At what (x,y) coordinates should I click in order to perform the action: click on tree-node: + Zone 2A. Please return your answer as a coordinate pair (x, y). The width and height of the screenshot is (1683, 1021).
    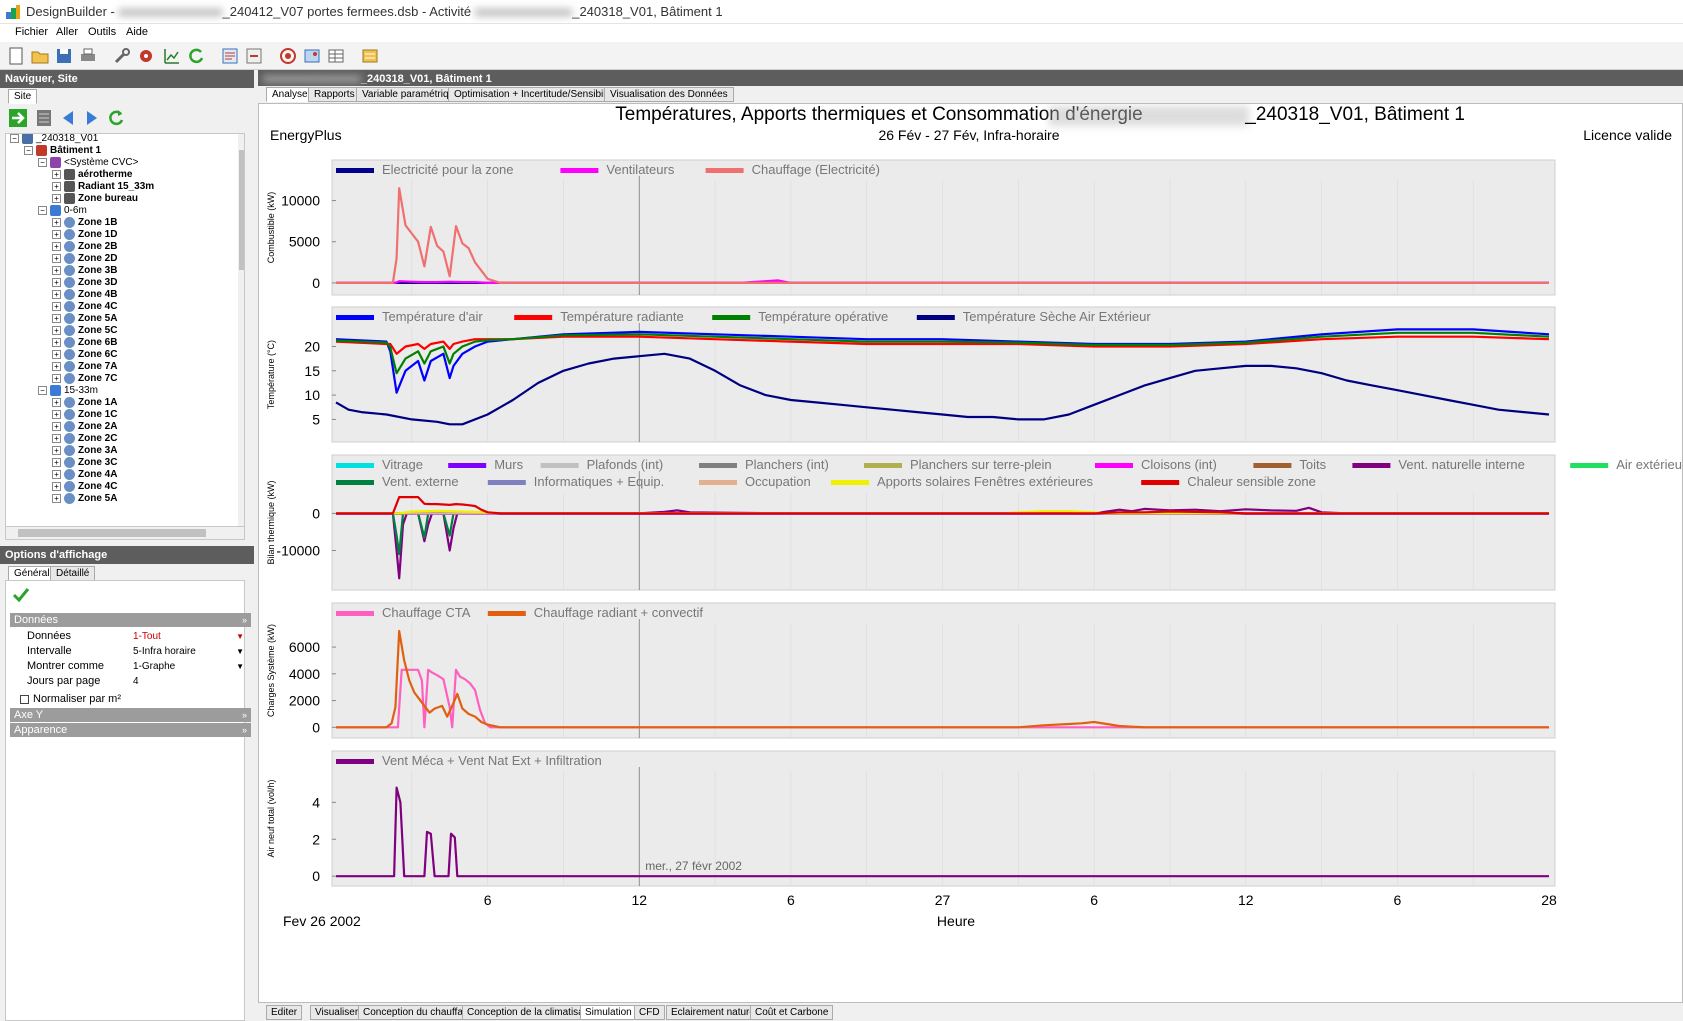
    Looking at the image, I should click on (84, 427).